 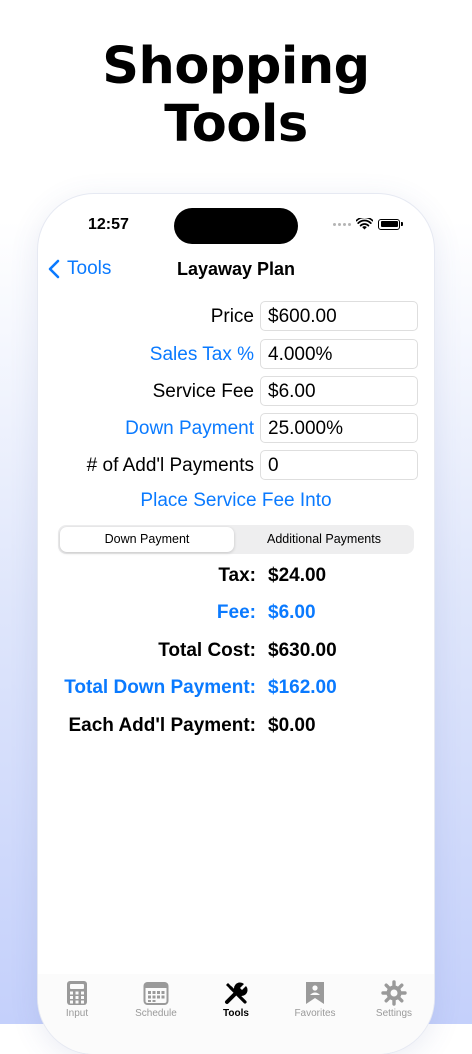 What do you see at coordinates (162, 725) in the screenshot?
I see `result-each-payment-label: Each Add'l Payment:` at bounding box center [162, 725].